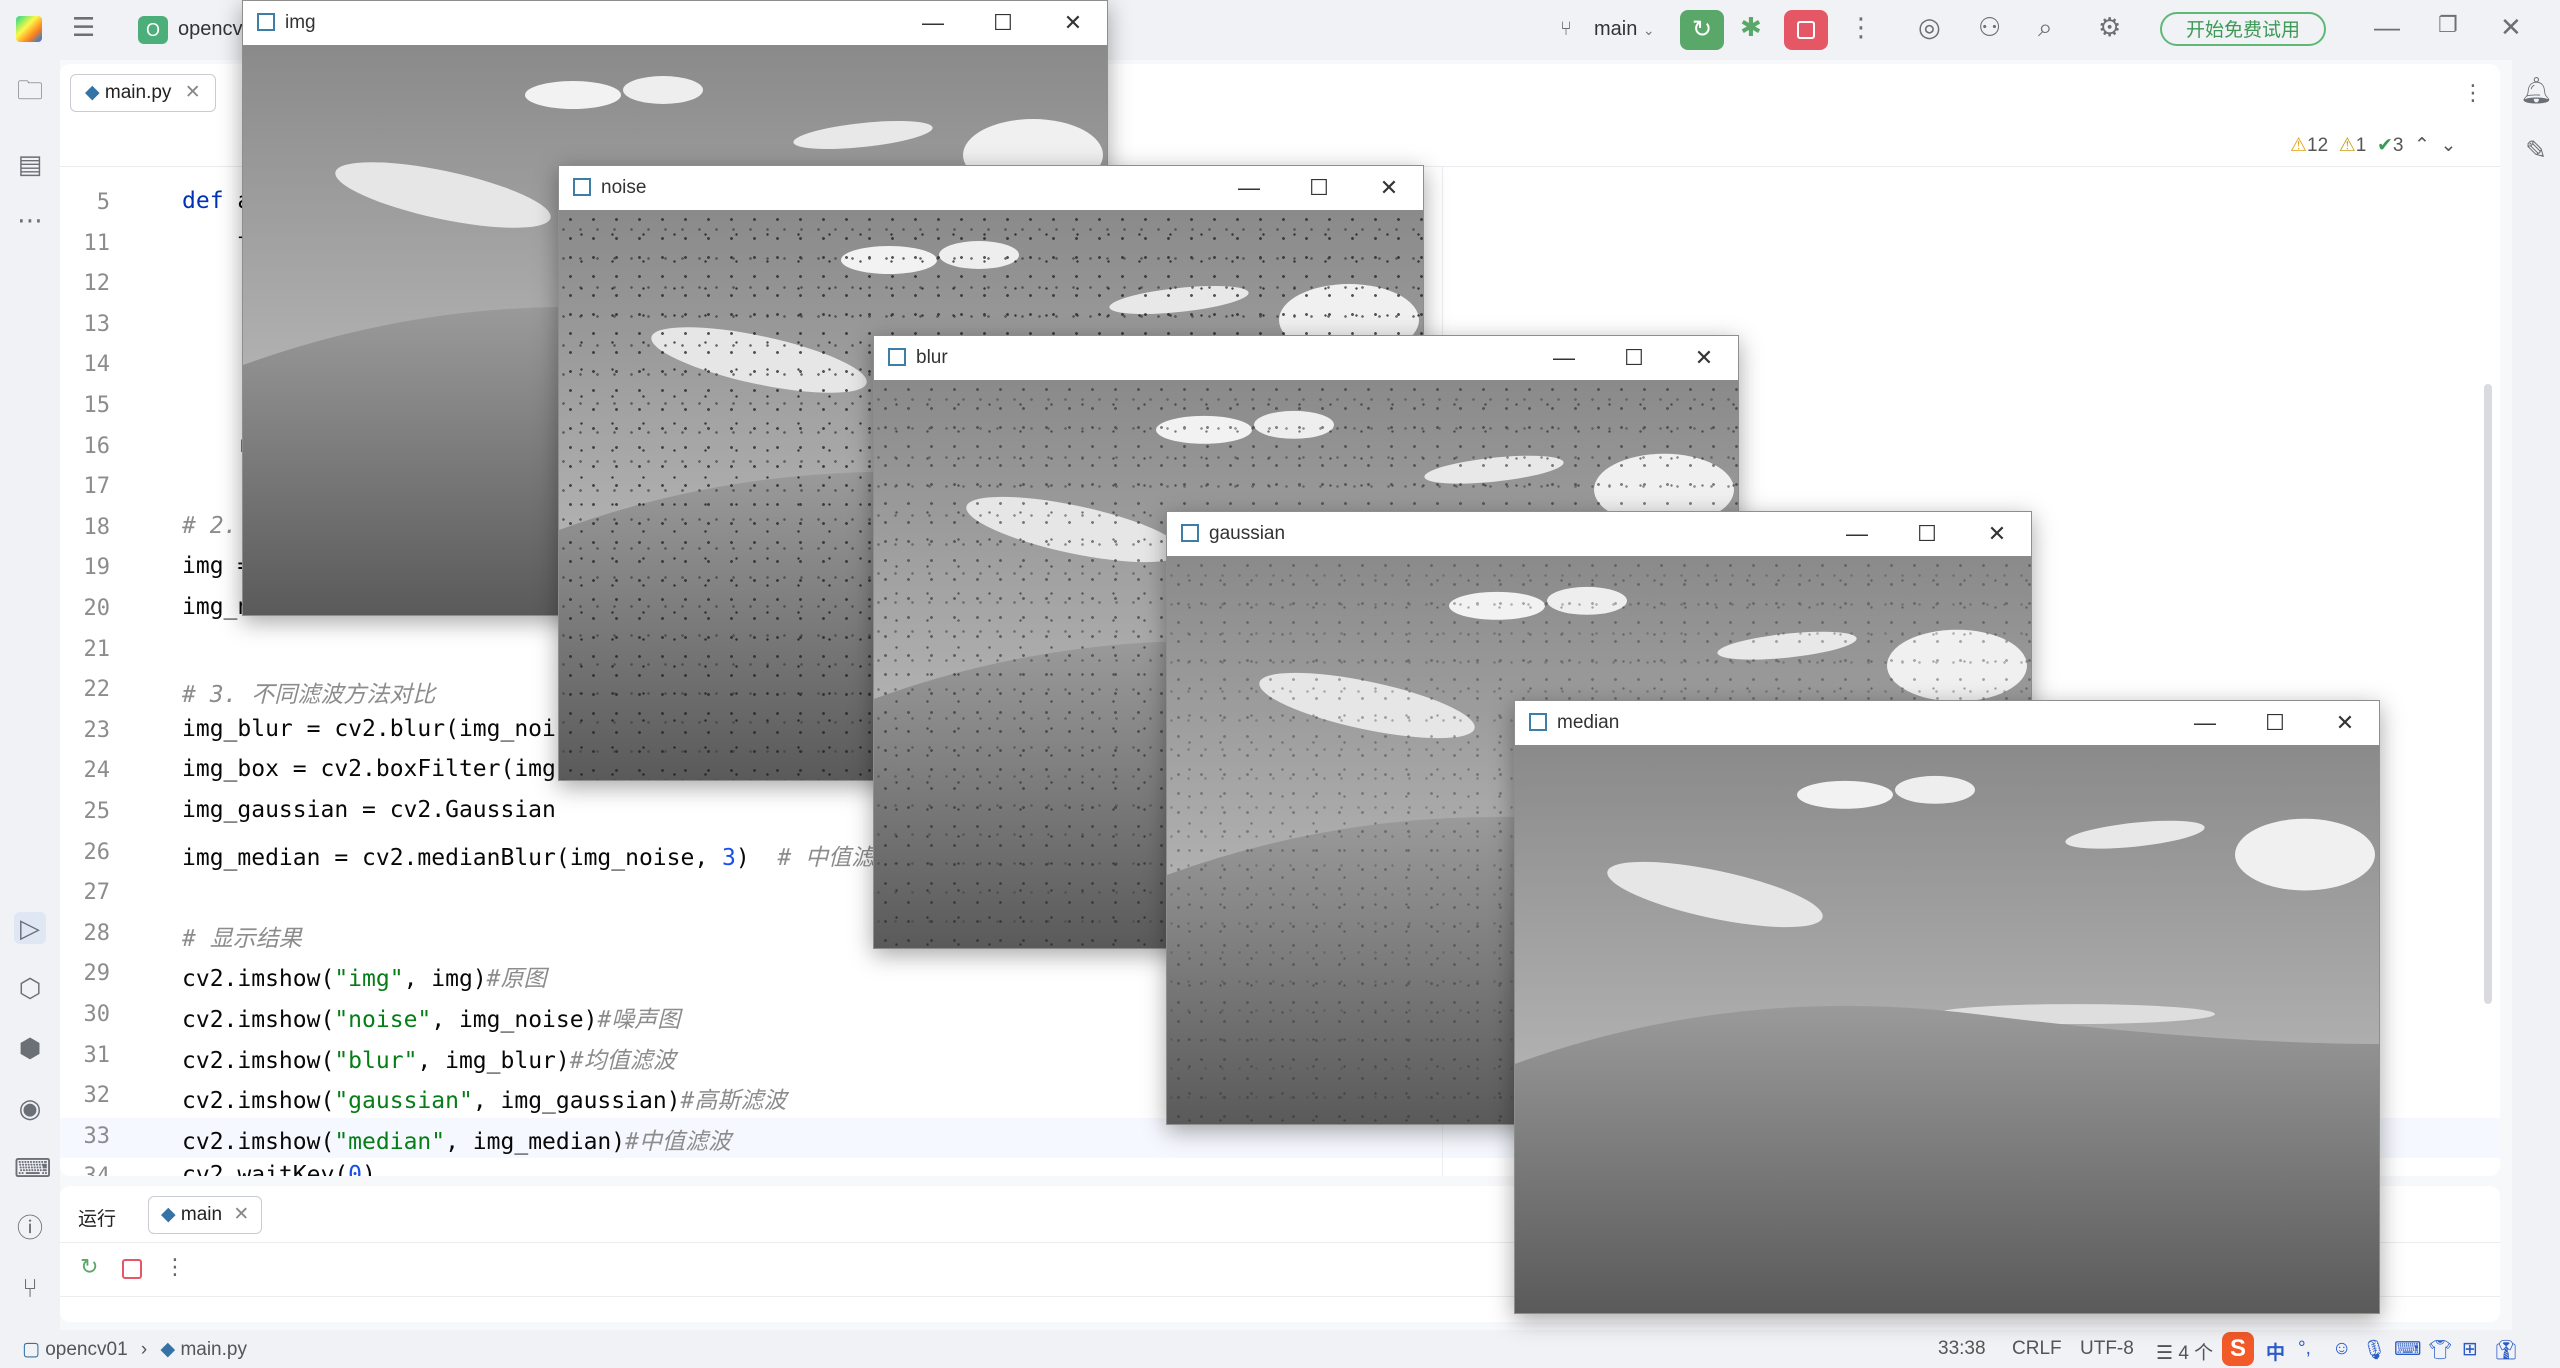  What do you see at coordinates (1929, 27) in the screenshot?
I see `ai-assistant-icon: ◎` at bounding box center [1929, 27].